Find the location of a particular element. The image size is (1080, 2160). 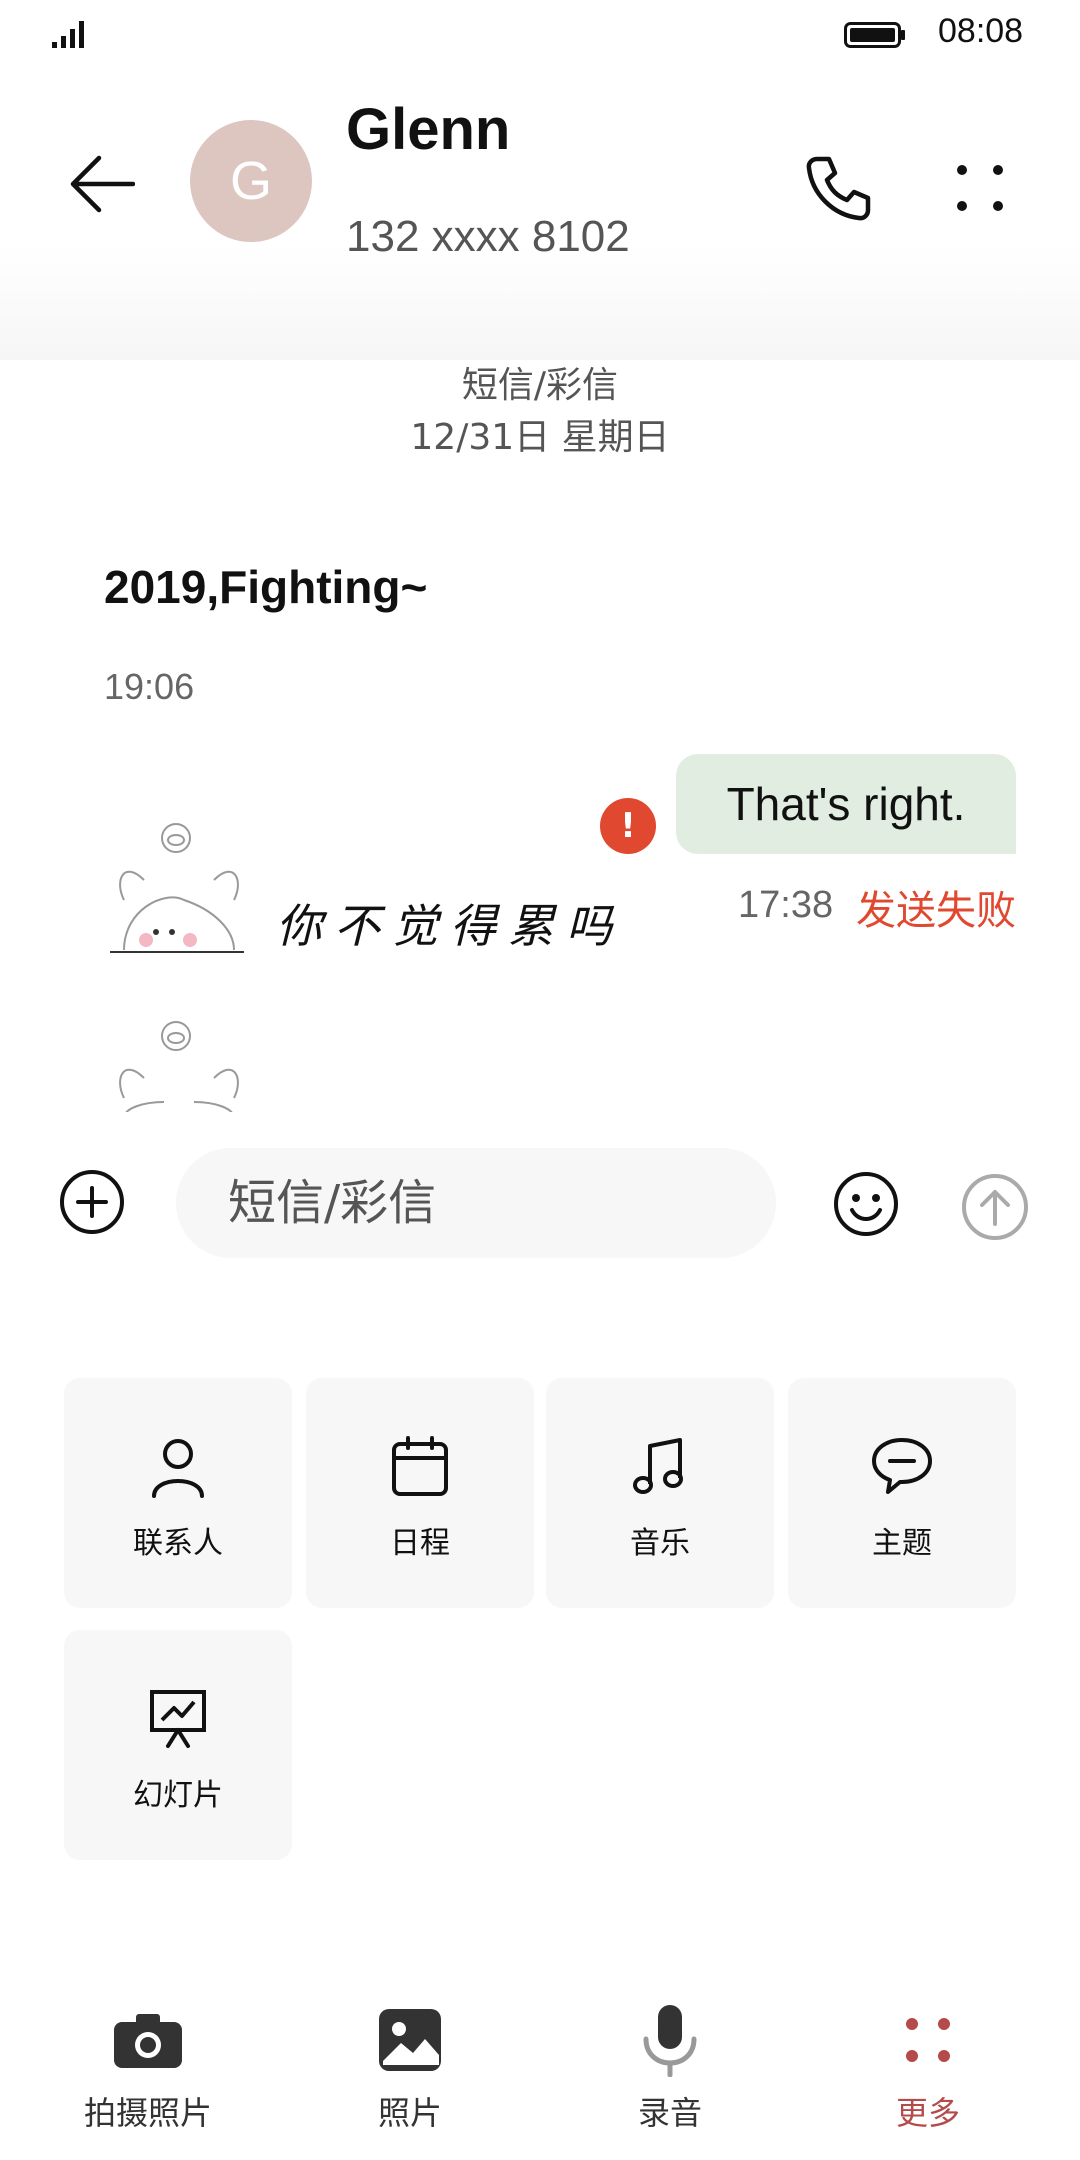

voice-record-button: 录音 is located at coordinates (670, 2075).